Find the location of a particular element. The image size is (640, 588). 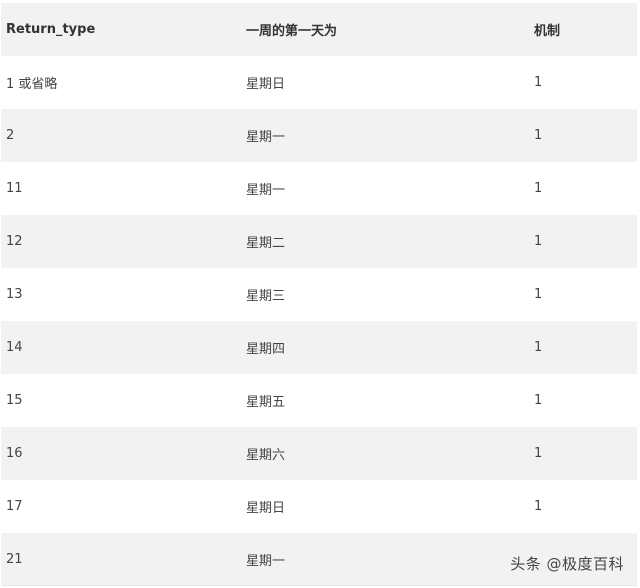

header-row: Return_type 一周的第一天为 机制 is located at coordinates (319, 29).